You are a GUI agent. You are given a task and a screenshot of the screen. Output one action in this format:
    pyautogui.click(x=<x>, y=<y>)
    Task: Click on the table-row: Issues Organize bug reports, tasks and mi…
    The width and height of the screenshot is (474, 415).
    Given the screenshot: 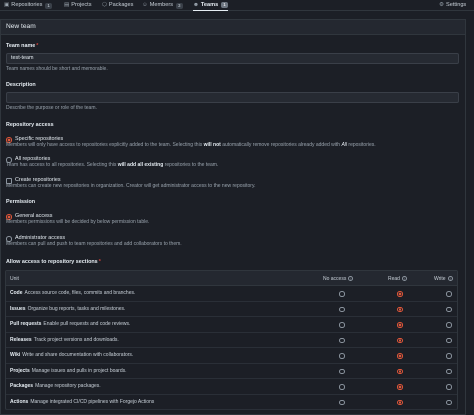 What is the action you would take?
    pyautogui.click(x=231, y=309)
    